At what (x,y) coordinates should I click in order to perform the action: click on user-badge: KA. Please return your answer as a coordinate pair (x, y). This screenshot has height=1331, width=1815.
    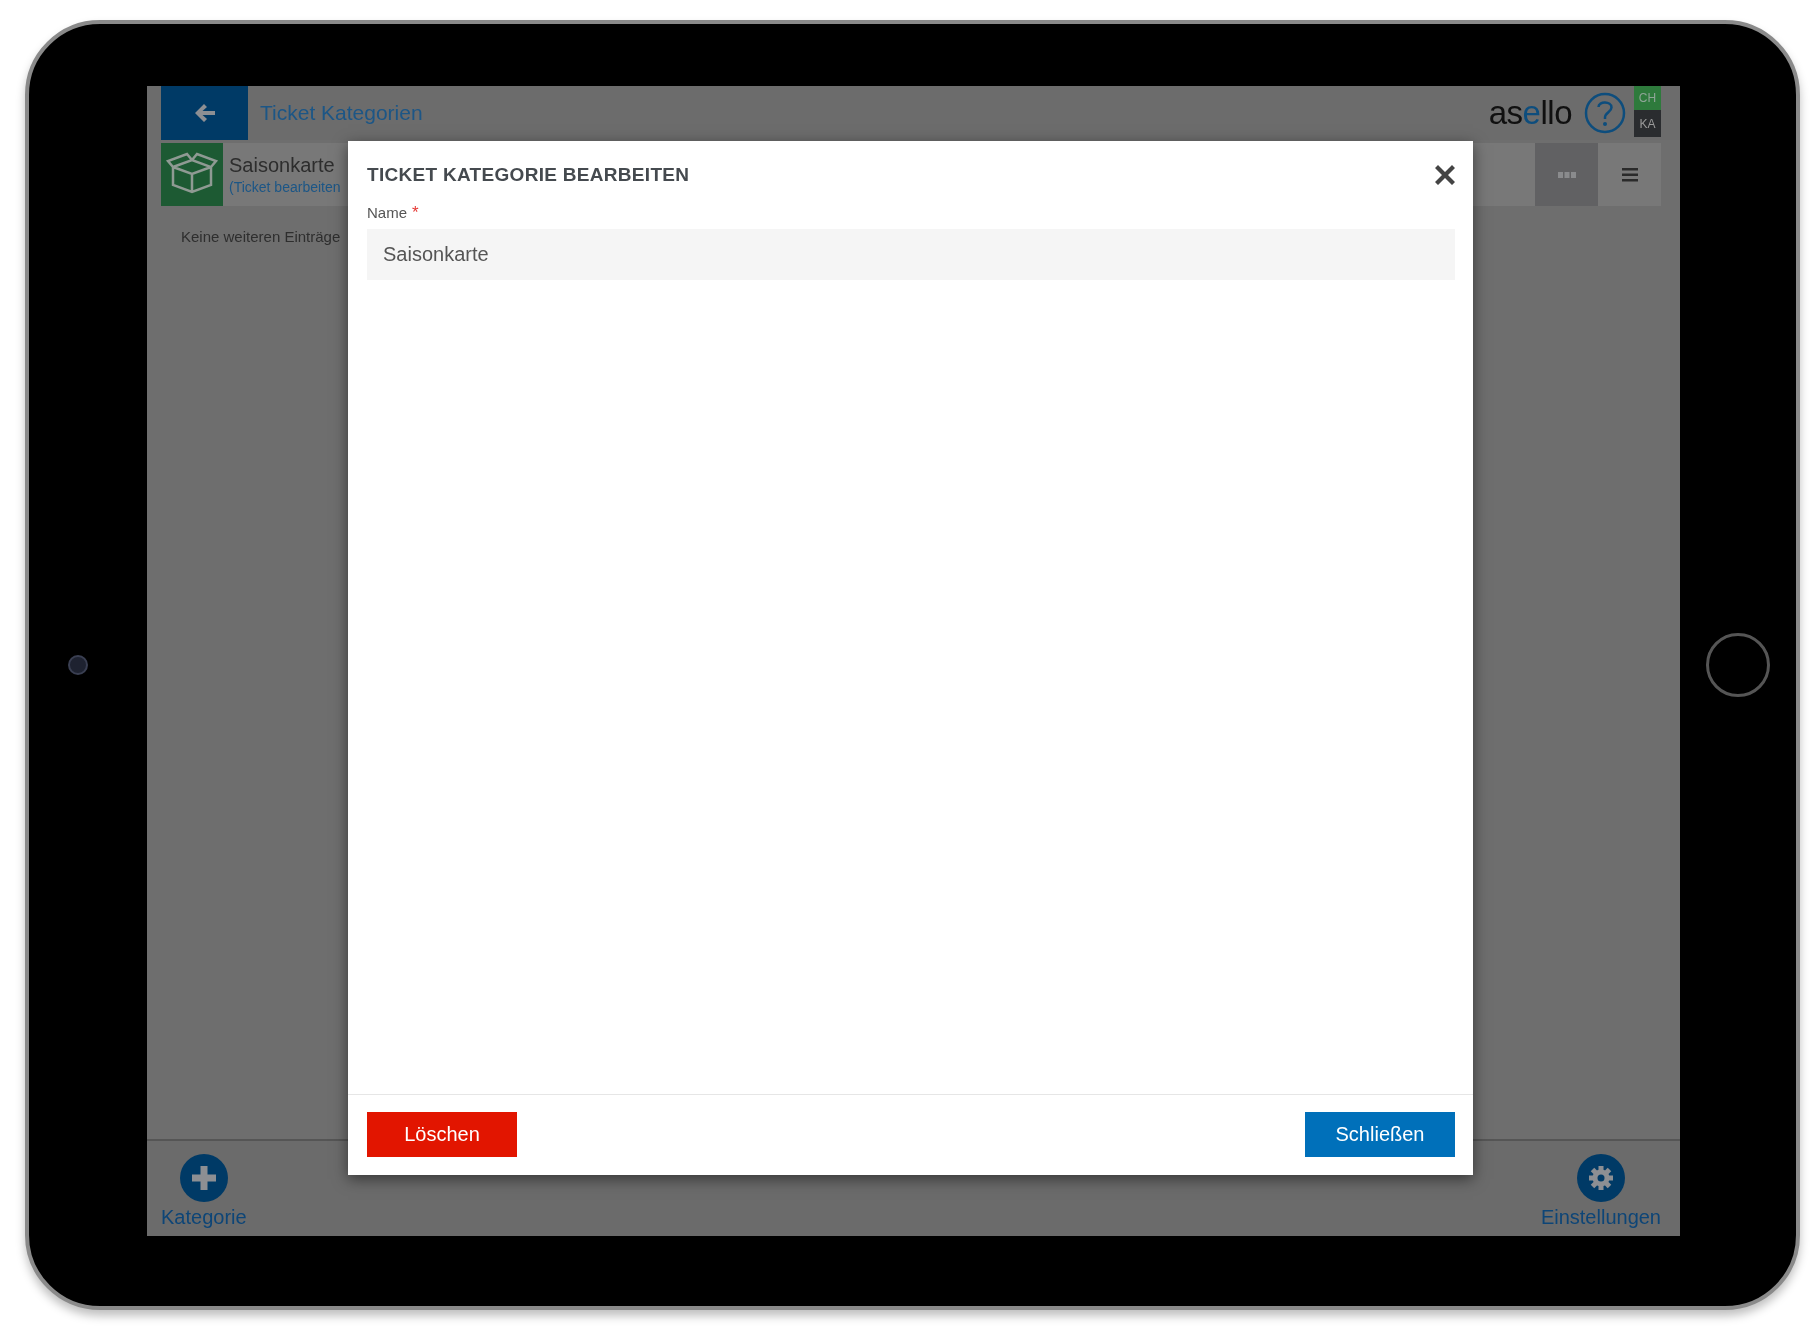
    Looking at the image, I should click on (1647, 123).